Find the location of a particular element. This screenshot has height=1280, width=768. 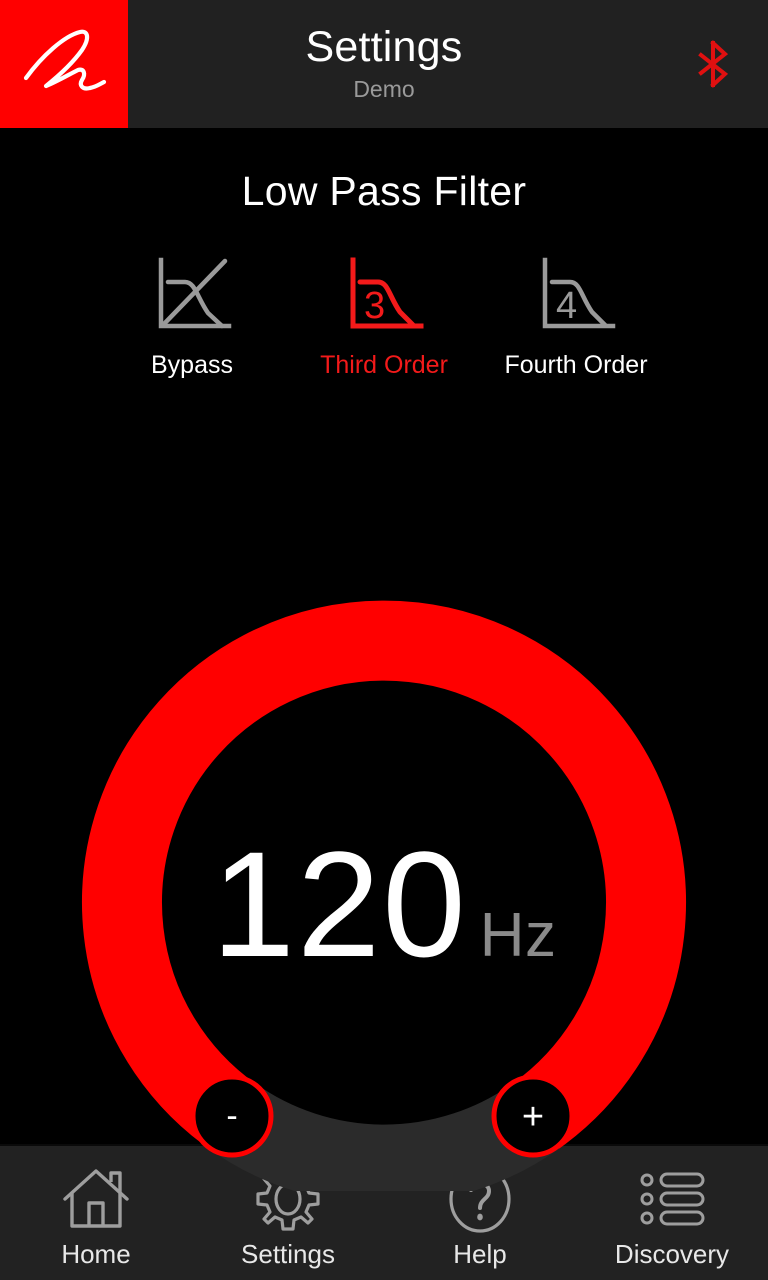

increase-frequency-button: + is located at coordinates (533, 1116).